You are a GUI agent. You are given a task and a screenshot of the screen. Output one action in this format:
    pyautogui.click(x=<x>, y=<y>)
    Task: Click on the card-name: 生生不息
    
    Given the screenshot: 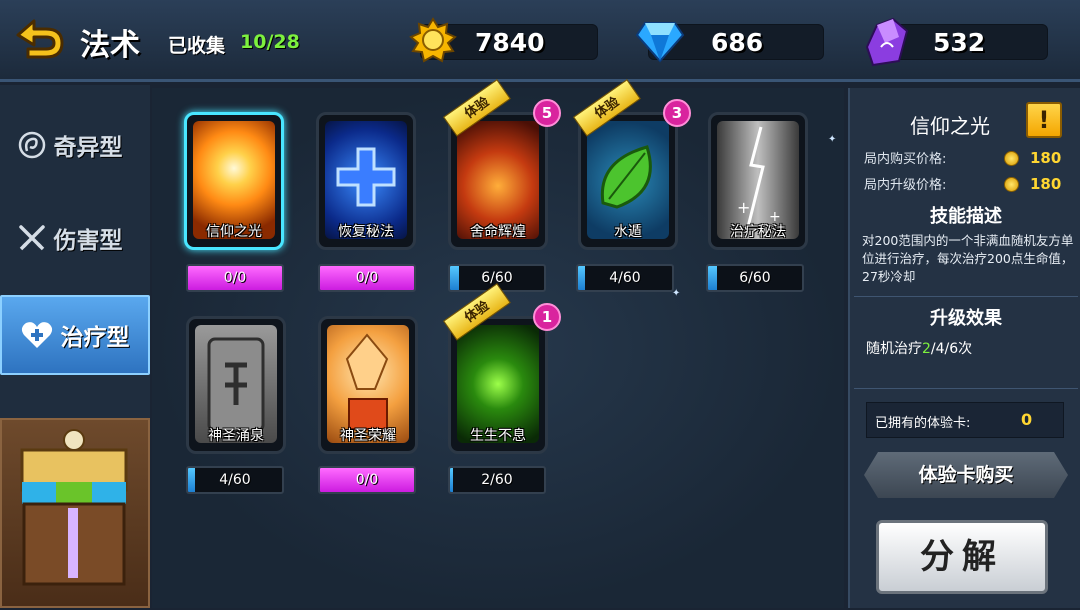 What is the action you would take?
    pyautogui.click(x=498, y=436)
    